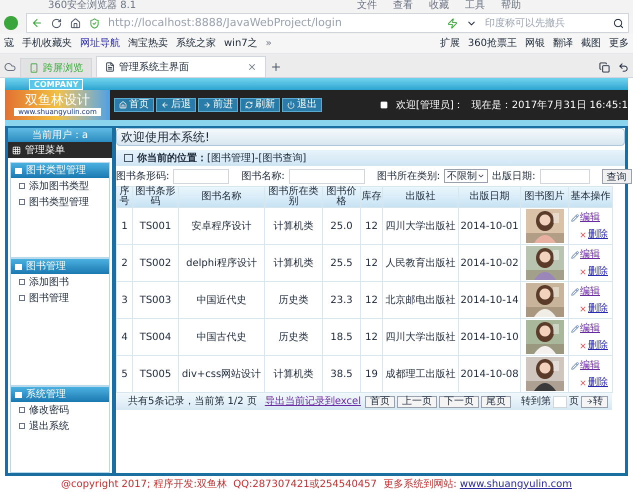  I want to click on menu-item: 图书管理, so click(60, 298).